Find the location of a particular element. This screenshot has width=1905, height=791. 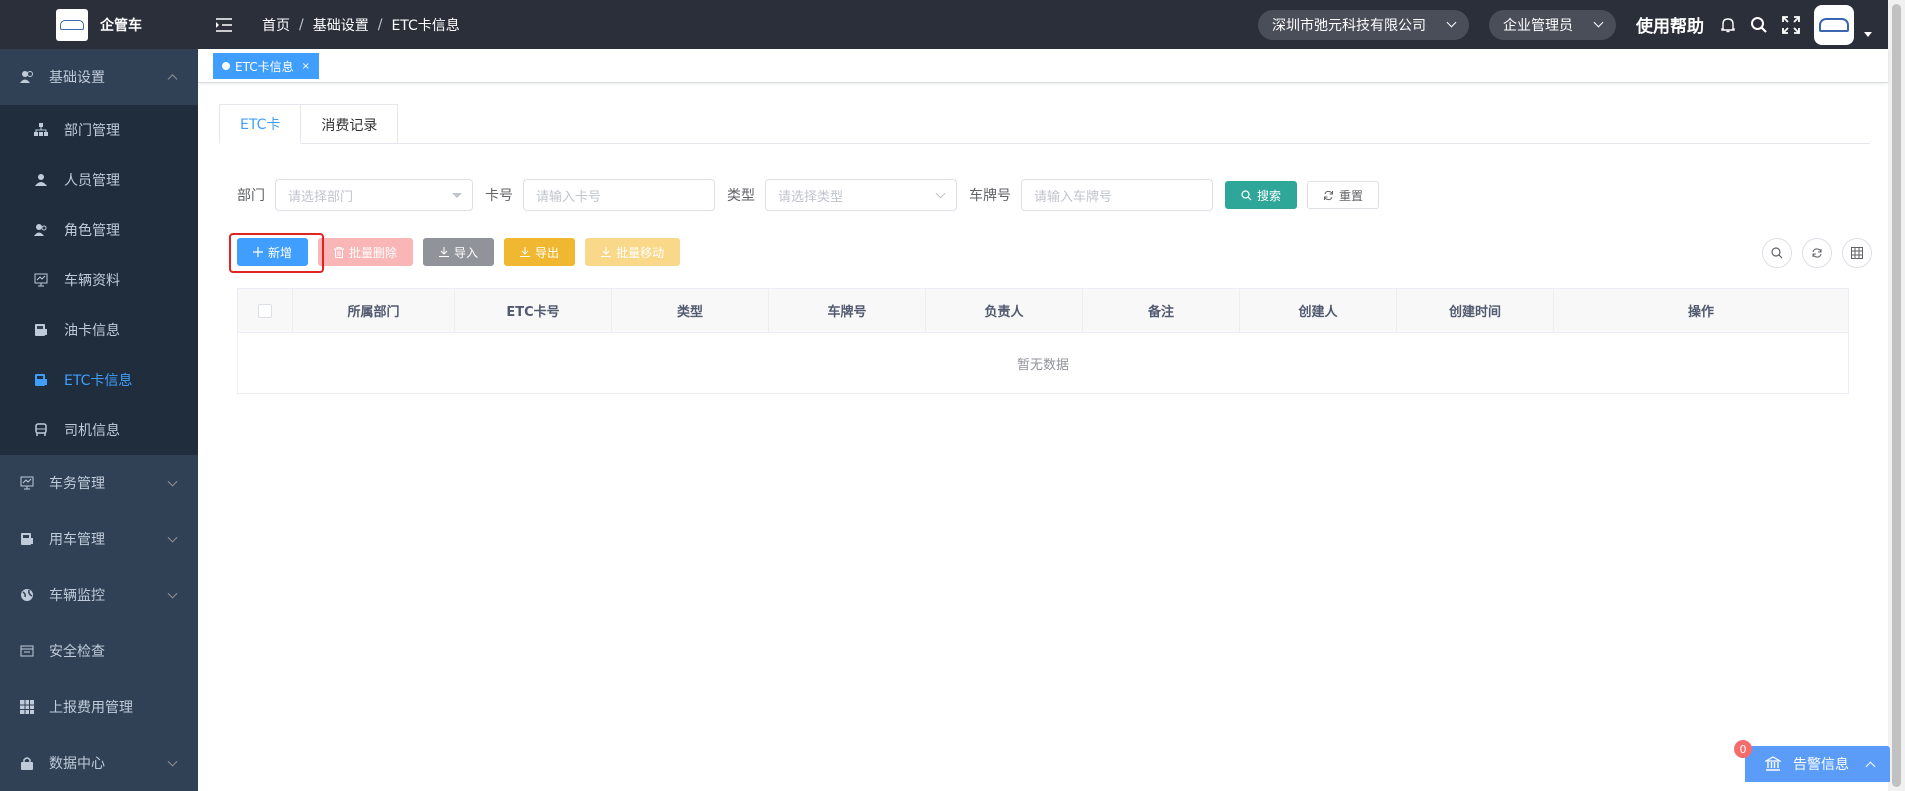

import-button-label: 导入 is located at coordinates (466, 252).